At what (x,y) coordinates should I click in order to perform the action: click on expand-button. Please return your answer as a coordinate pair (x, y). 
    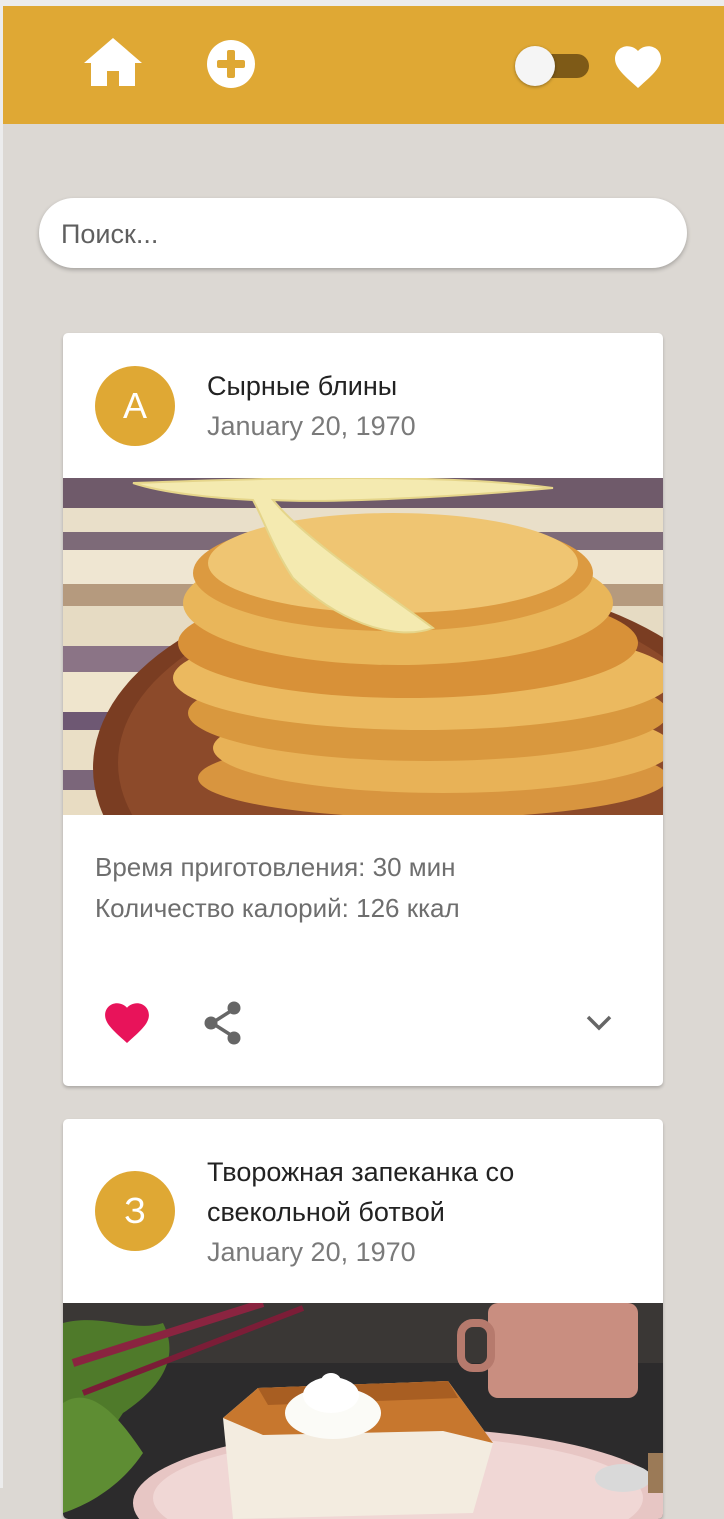
    Looking at the image, I should click on (599, 1023).